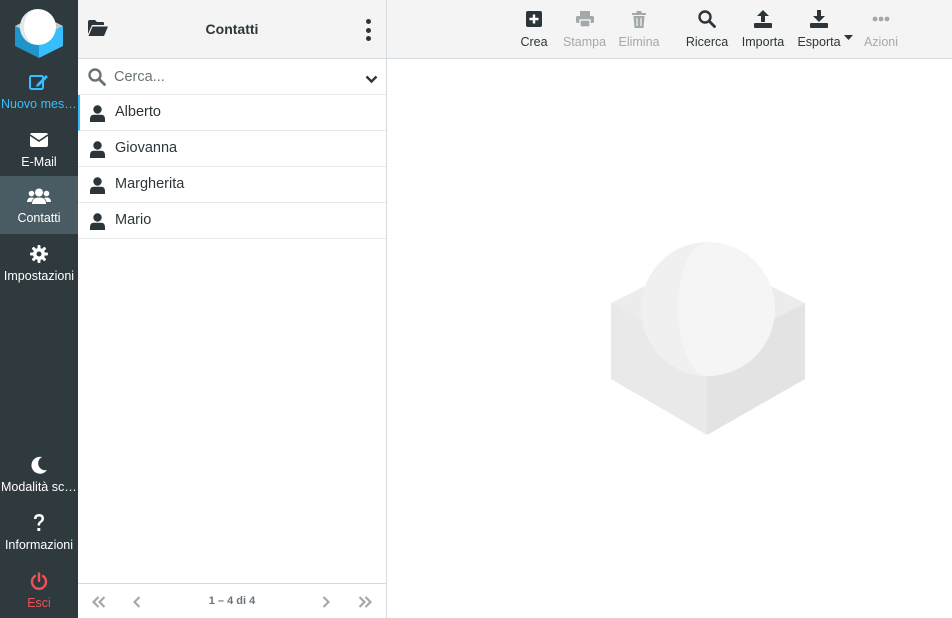 Image resolution: width=952 pixels, height=618 pixels. I want to click on search-label: Ricerca, so click(707, 42).